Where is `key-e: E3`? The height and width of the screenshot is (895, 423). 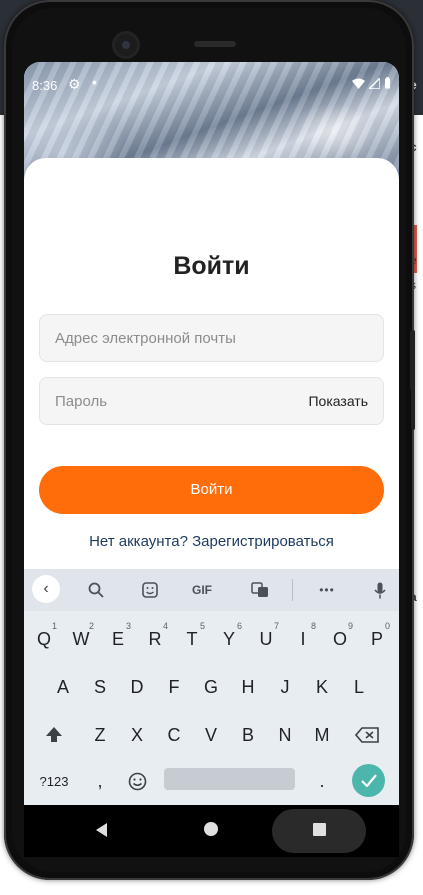
key-e: E3 is located at coordinates (118, 639).